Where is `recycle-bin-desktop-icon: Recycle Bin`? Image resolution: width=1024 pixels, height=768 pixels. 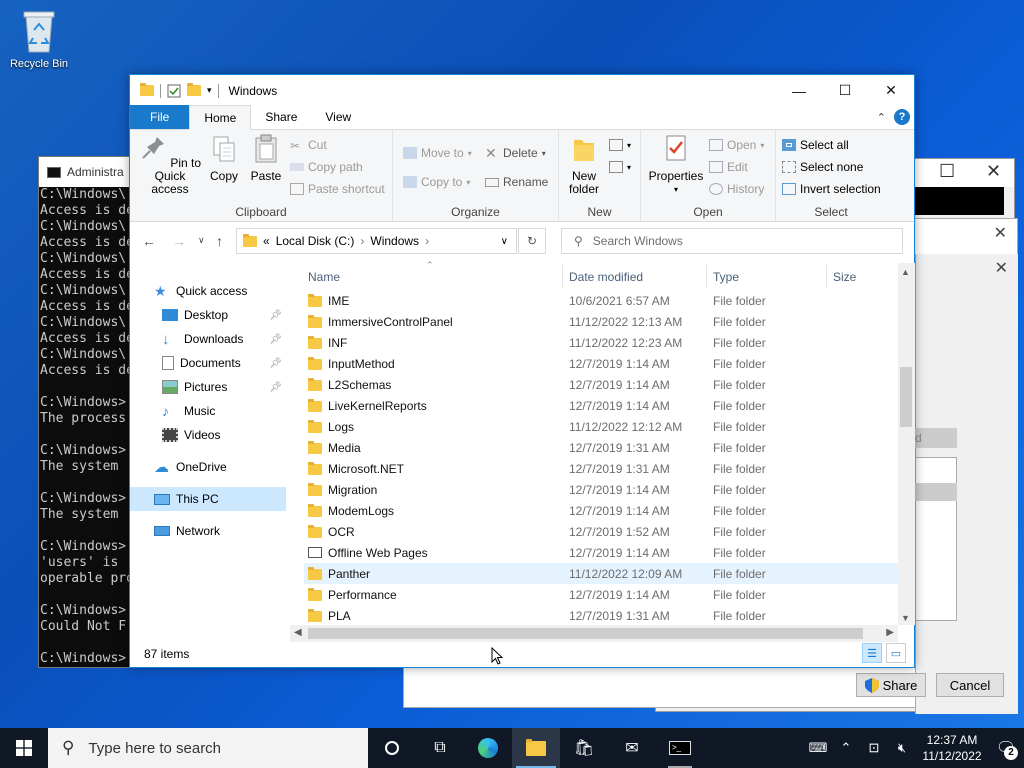
recycle-bin-desktop-icon: Recycle Bin is located at coordinates (39, 39).